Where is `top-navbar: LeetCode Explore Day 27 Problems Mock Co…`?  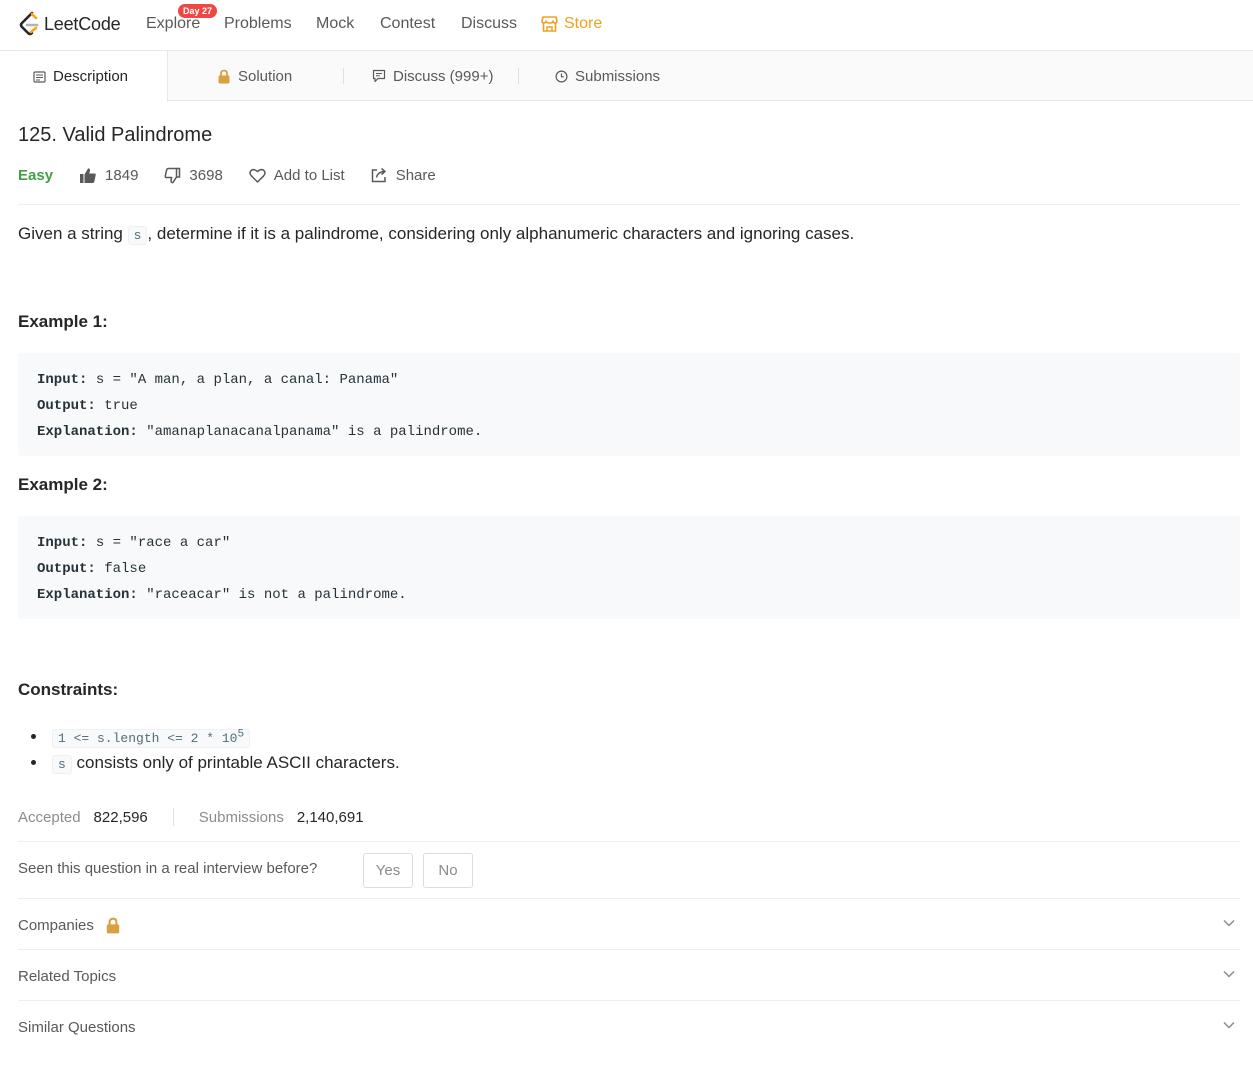 top-navbar: LeetCode Explore Day 27 Problems Mock Co… is located at coordinates (626, 25).